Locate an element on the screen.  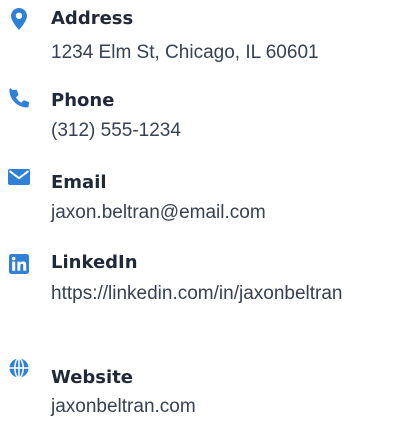
linkedin-label: LinkedIn is located at coordinates (94, 262).